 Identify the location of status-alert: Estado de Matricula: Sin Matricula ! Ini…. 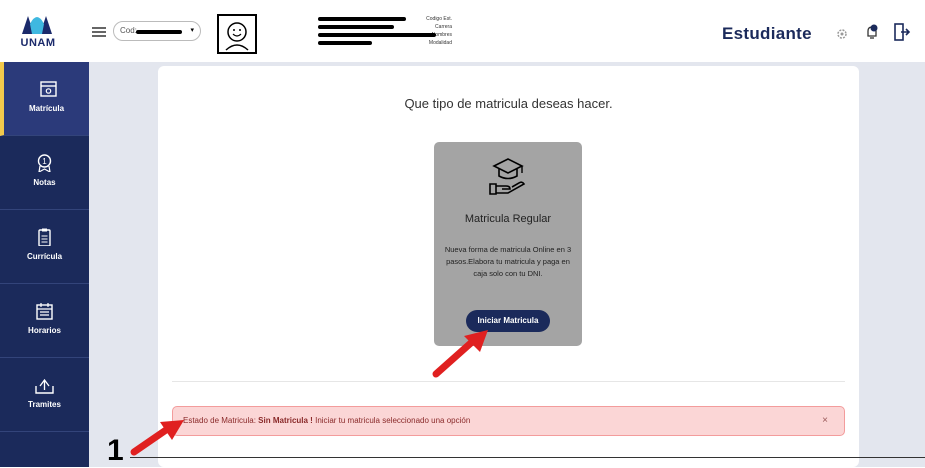
(508, 421).